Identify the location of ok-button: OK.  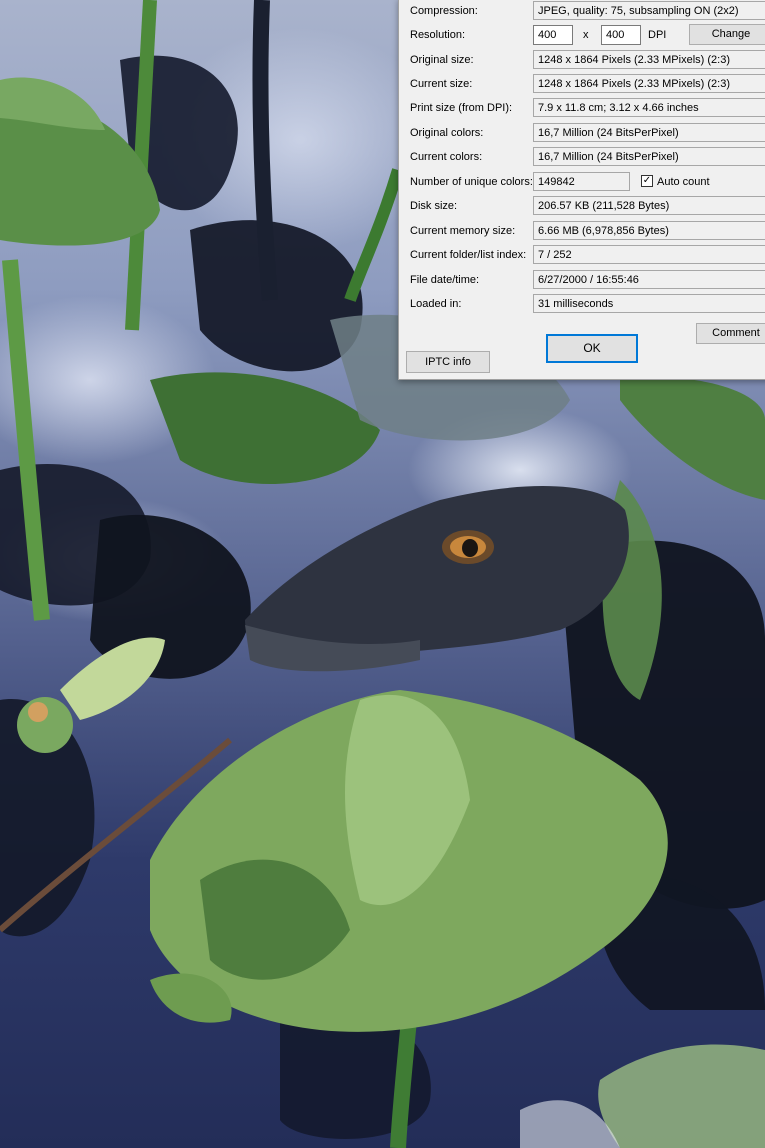
(592, 348).